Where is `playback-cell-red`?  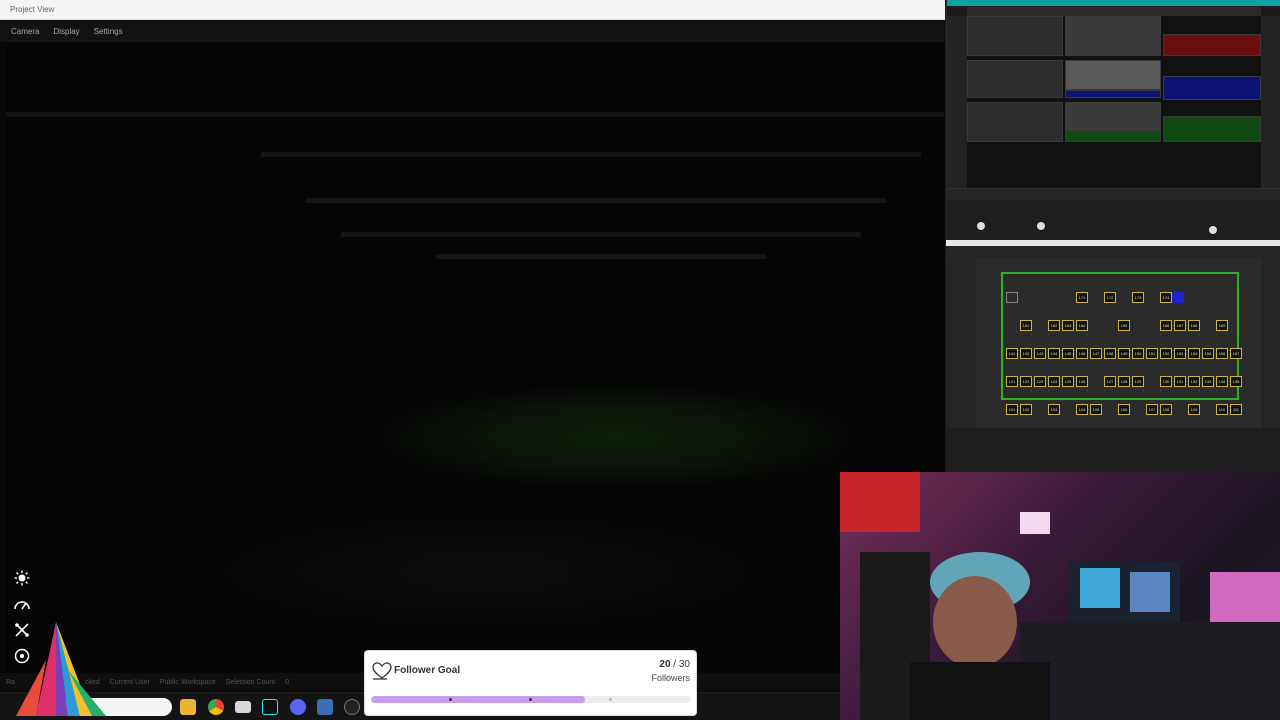
playback-cell-red is located at coordinates (1212, 45).